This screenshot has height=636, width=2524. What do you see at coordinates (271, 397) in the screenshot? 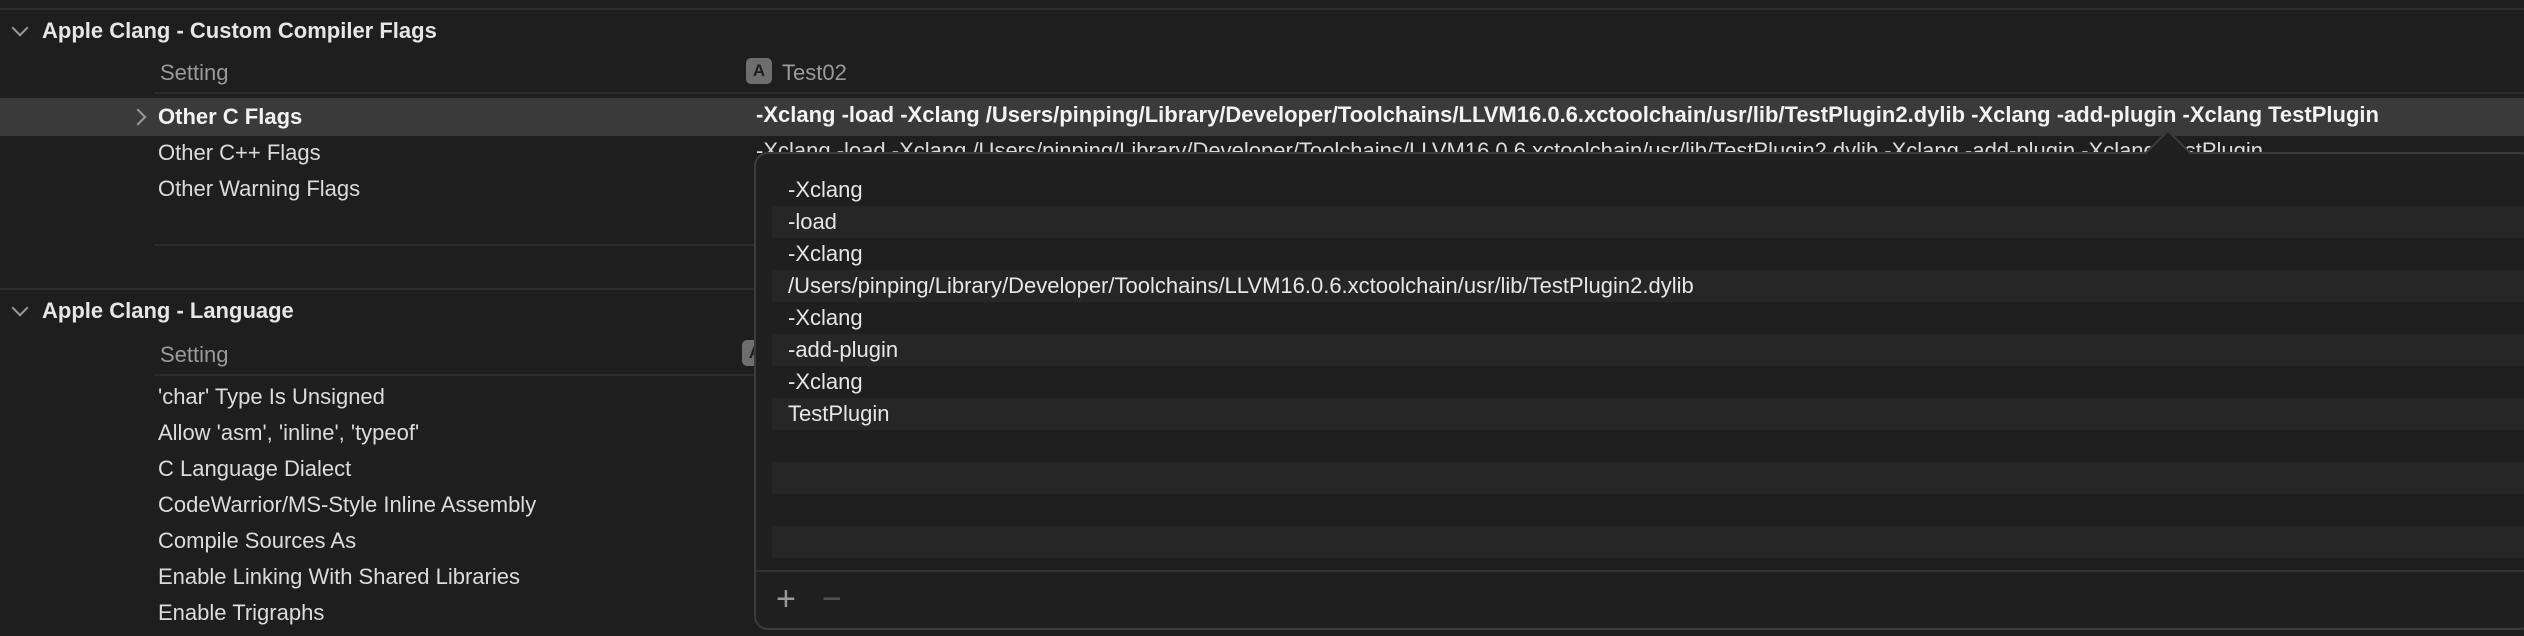
I see `setting-row-char-unsigned: 'char' Type Is Unsigned` at bounding box center [271, 397].